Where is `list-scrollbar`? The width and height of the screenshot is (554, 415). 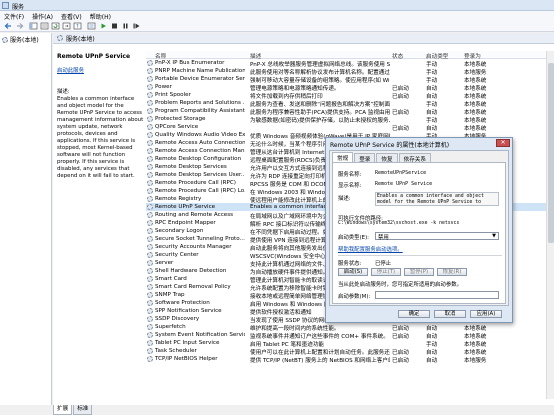 list-scrollbar is located at coordinates (550, 225).